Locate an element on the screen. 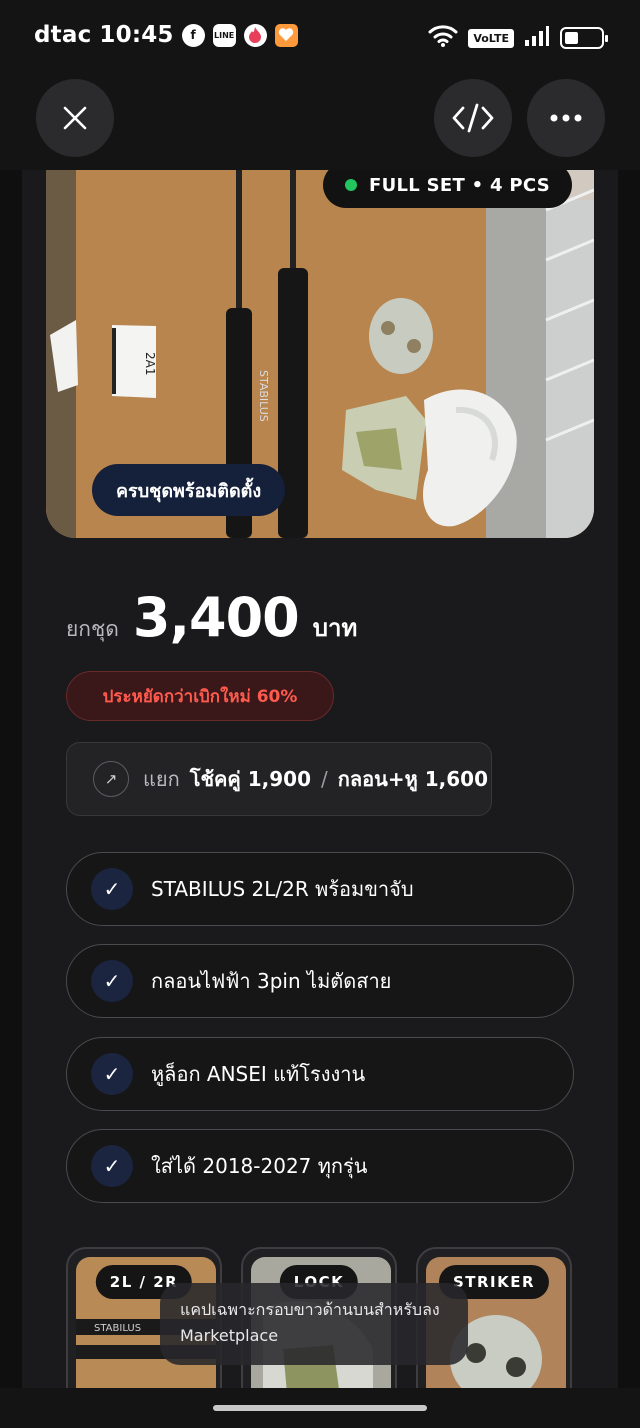 This screenshot has height=1428, width=640. battery-level is located at coordinates (571, 38).